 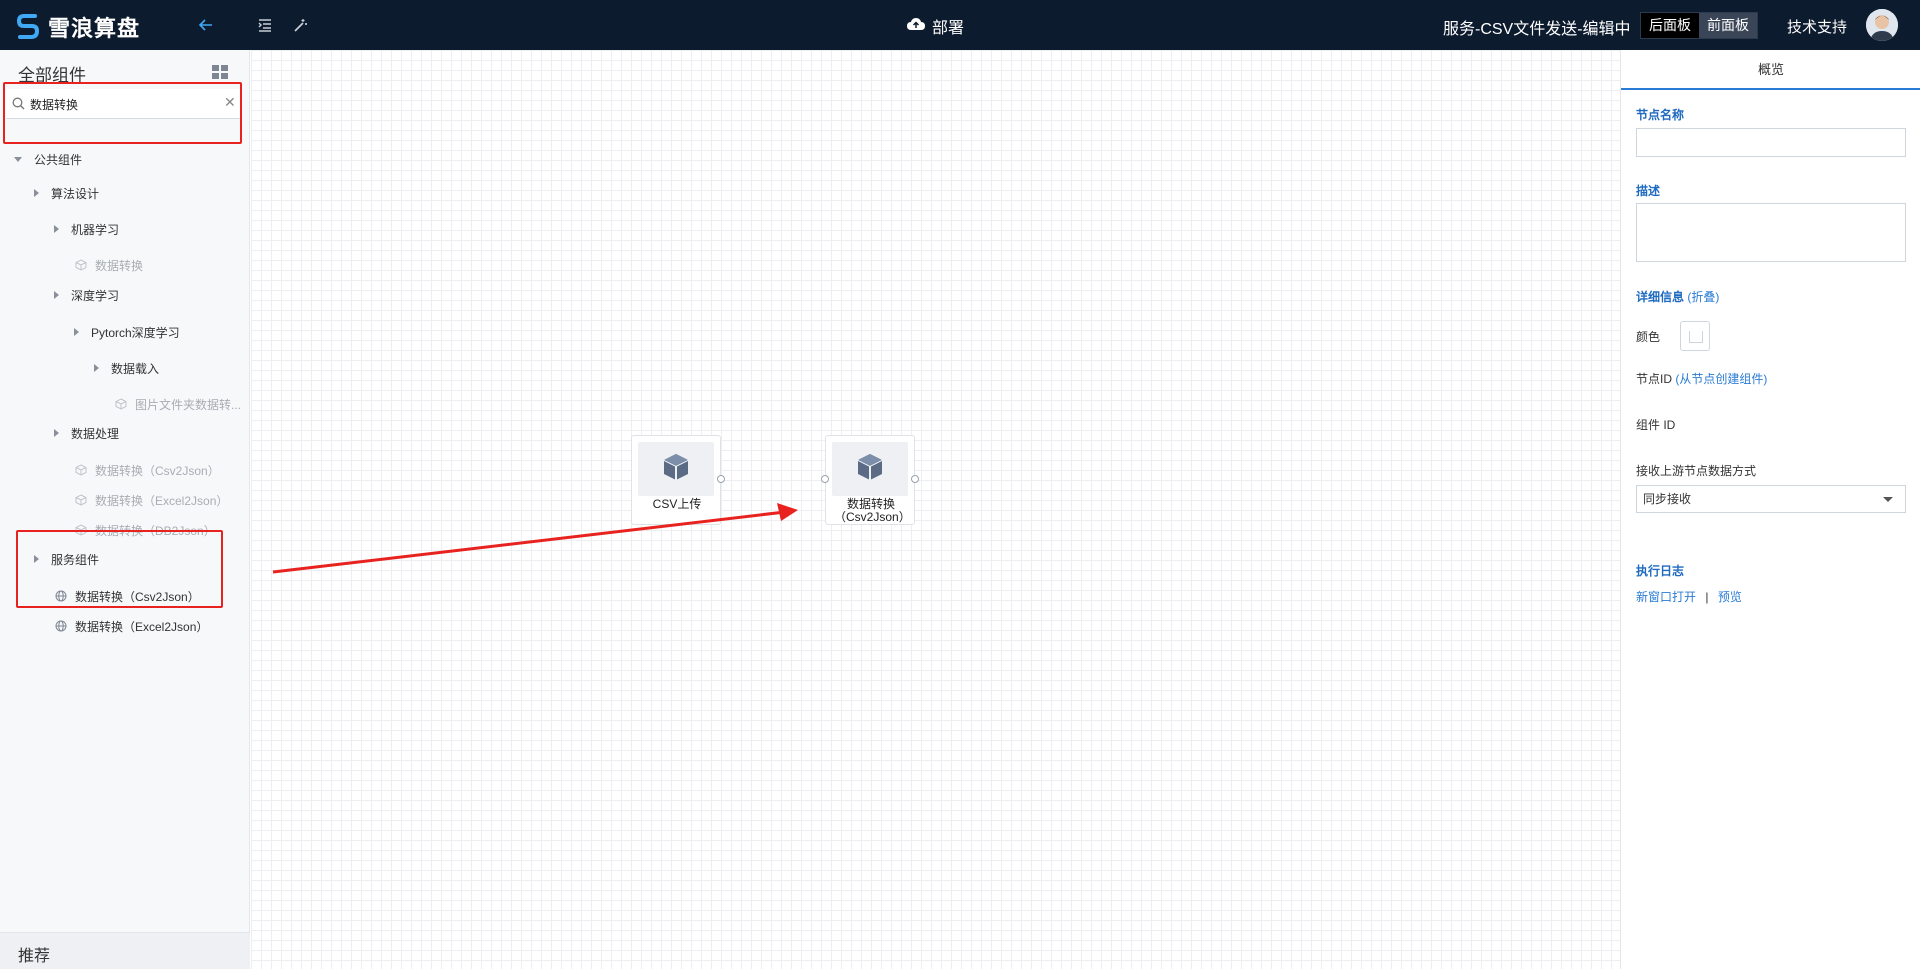 I want to click on search-icon, so click(x=18, y=106).